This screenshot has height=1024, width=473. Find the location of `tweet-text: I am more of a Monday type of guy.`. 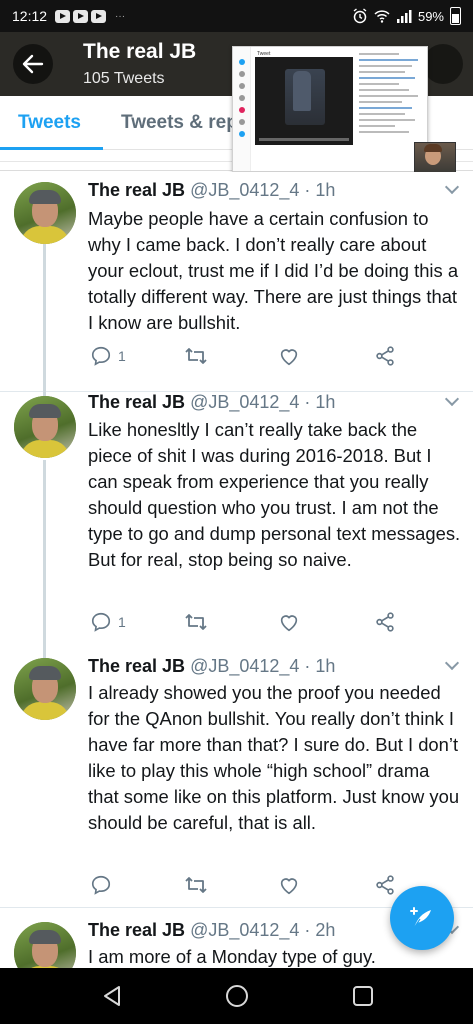

tweet-text: I am more of a Monday type of guy. is located at coordinates (232, 956).